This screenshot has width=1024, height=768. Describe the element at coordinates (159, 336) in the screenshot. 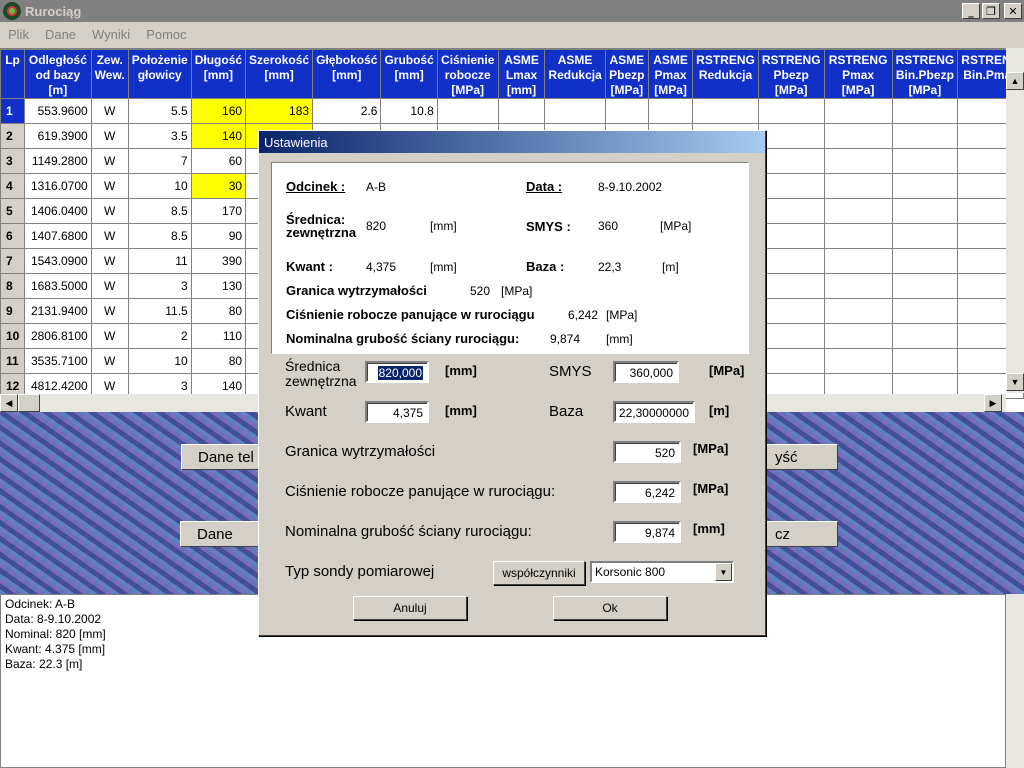

I see `table-cell: 2` at that location.